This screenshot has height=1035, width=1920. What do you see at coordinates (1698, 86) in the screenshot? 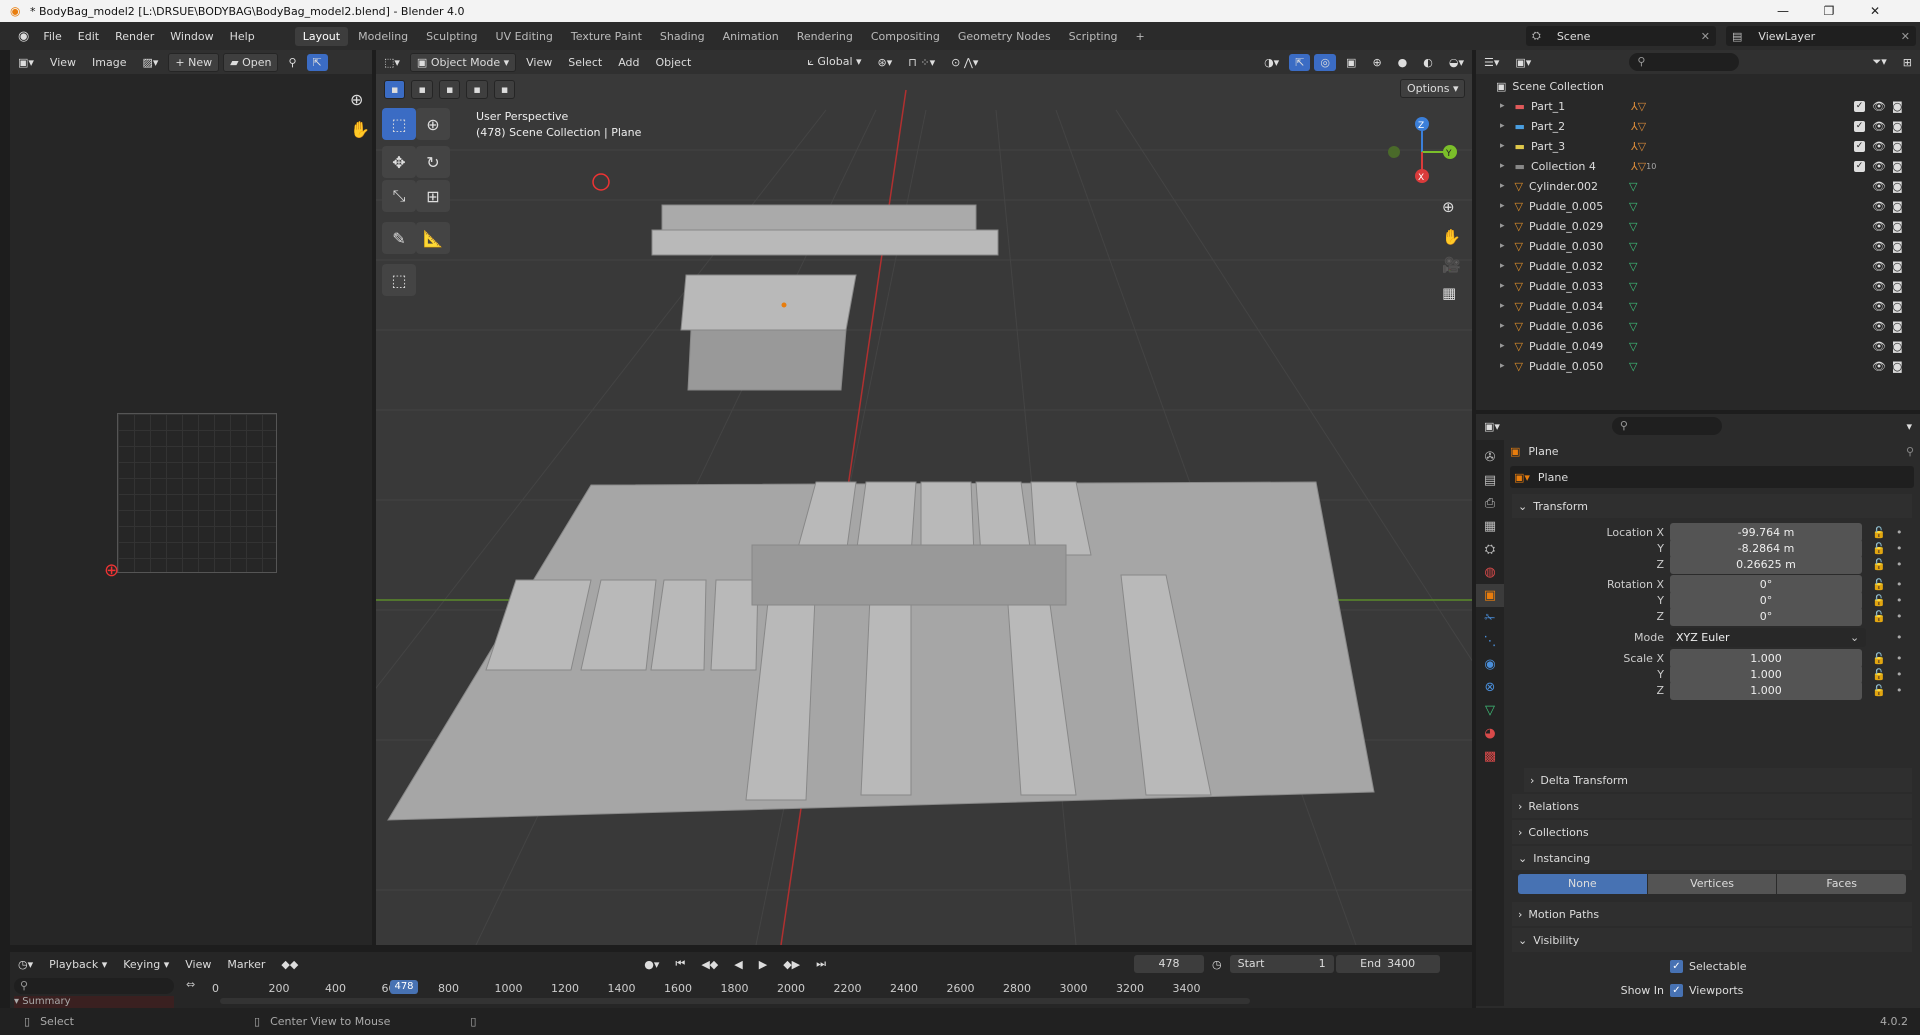
I see `scene-collection-row: ▣ Scene Collection` at bounding box center [1698, 86].